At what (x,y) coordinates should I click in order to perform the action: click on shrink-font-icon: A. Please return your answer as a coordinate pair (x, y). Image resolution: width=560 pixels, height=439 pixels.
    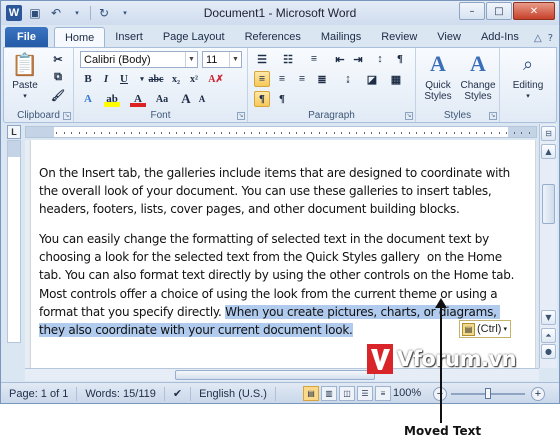
    Looking at the image, I should click on (202, 99).